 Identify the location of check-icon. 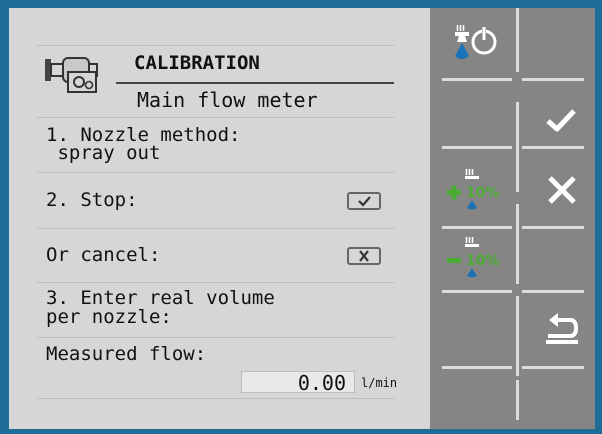
(364, 201).